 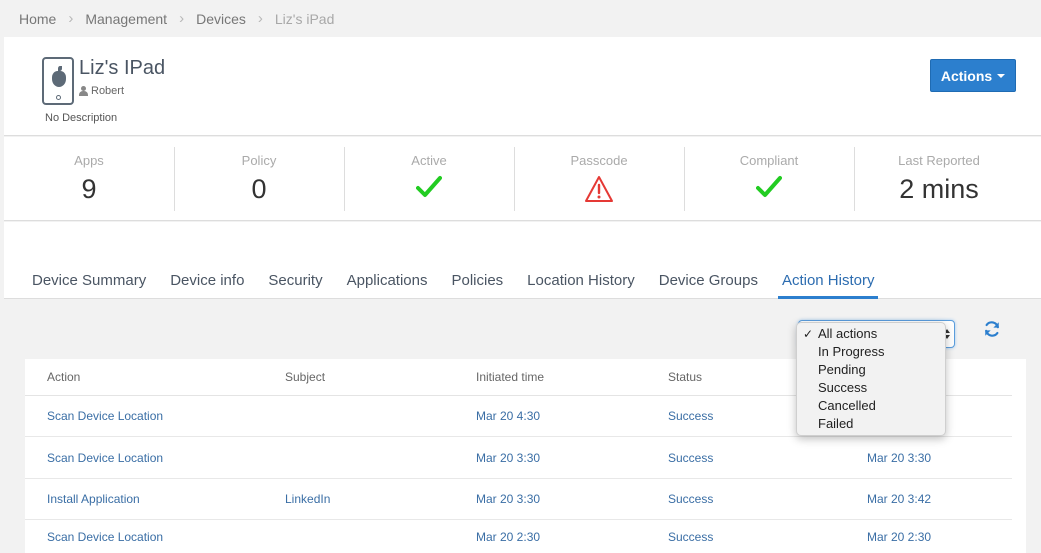 What do you see at coordinates (899, 499) in the screenshot?
I see `cell-completed: Mar 20 3:42` at bounding box center [899, 499].